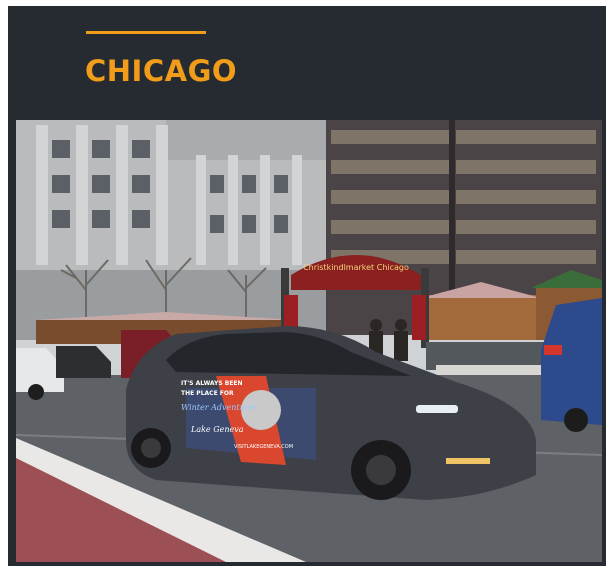 The image size is (609, 569). What do you see at coordinates (263, 447) in the screenshot?
I see `car-wrap-url: VISITLAKEGENEVA.COM` at bounding box center [263, 447].